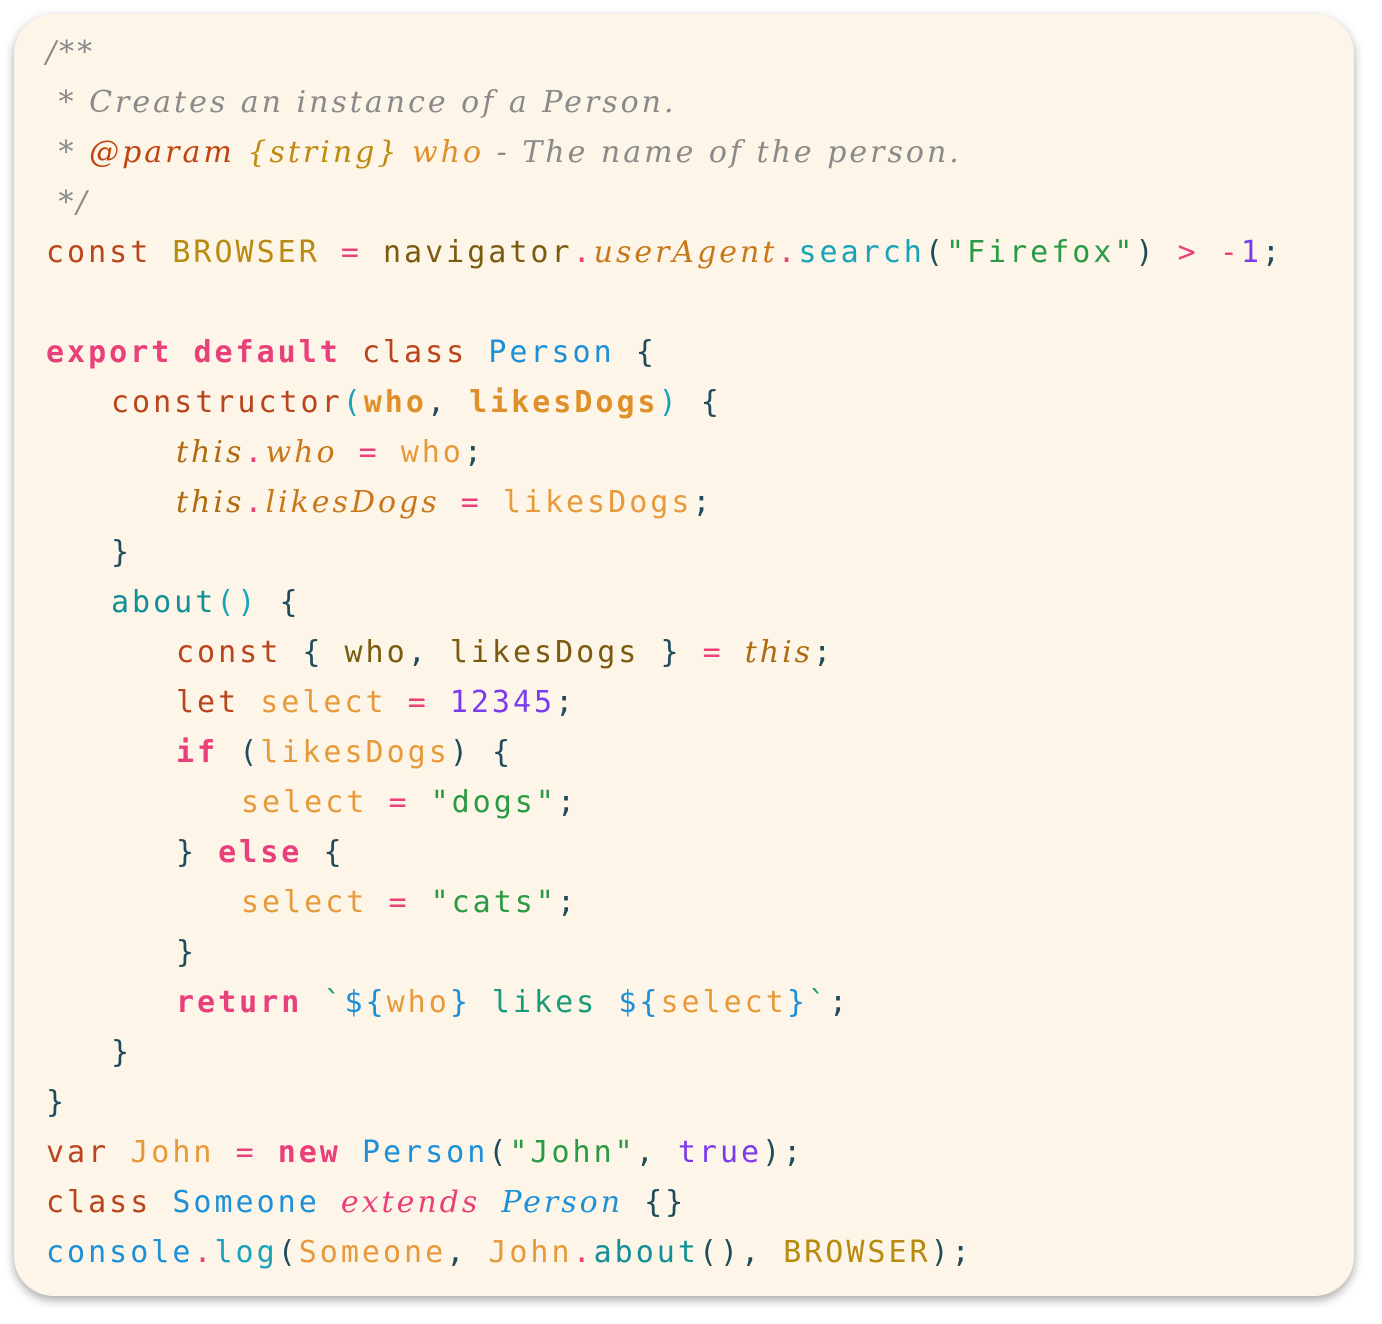 This screenshot has height=1324, width=1382. What do you see at coordinates (664, 1203) in the screenshot?
I see `code-line: class Someone extends Person {}` at bounding box center [664, 1203].